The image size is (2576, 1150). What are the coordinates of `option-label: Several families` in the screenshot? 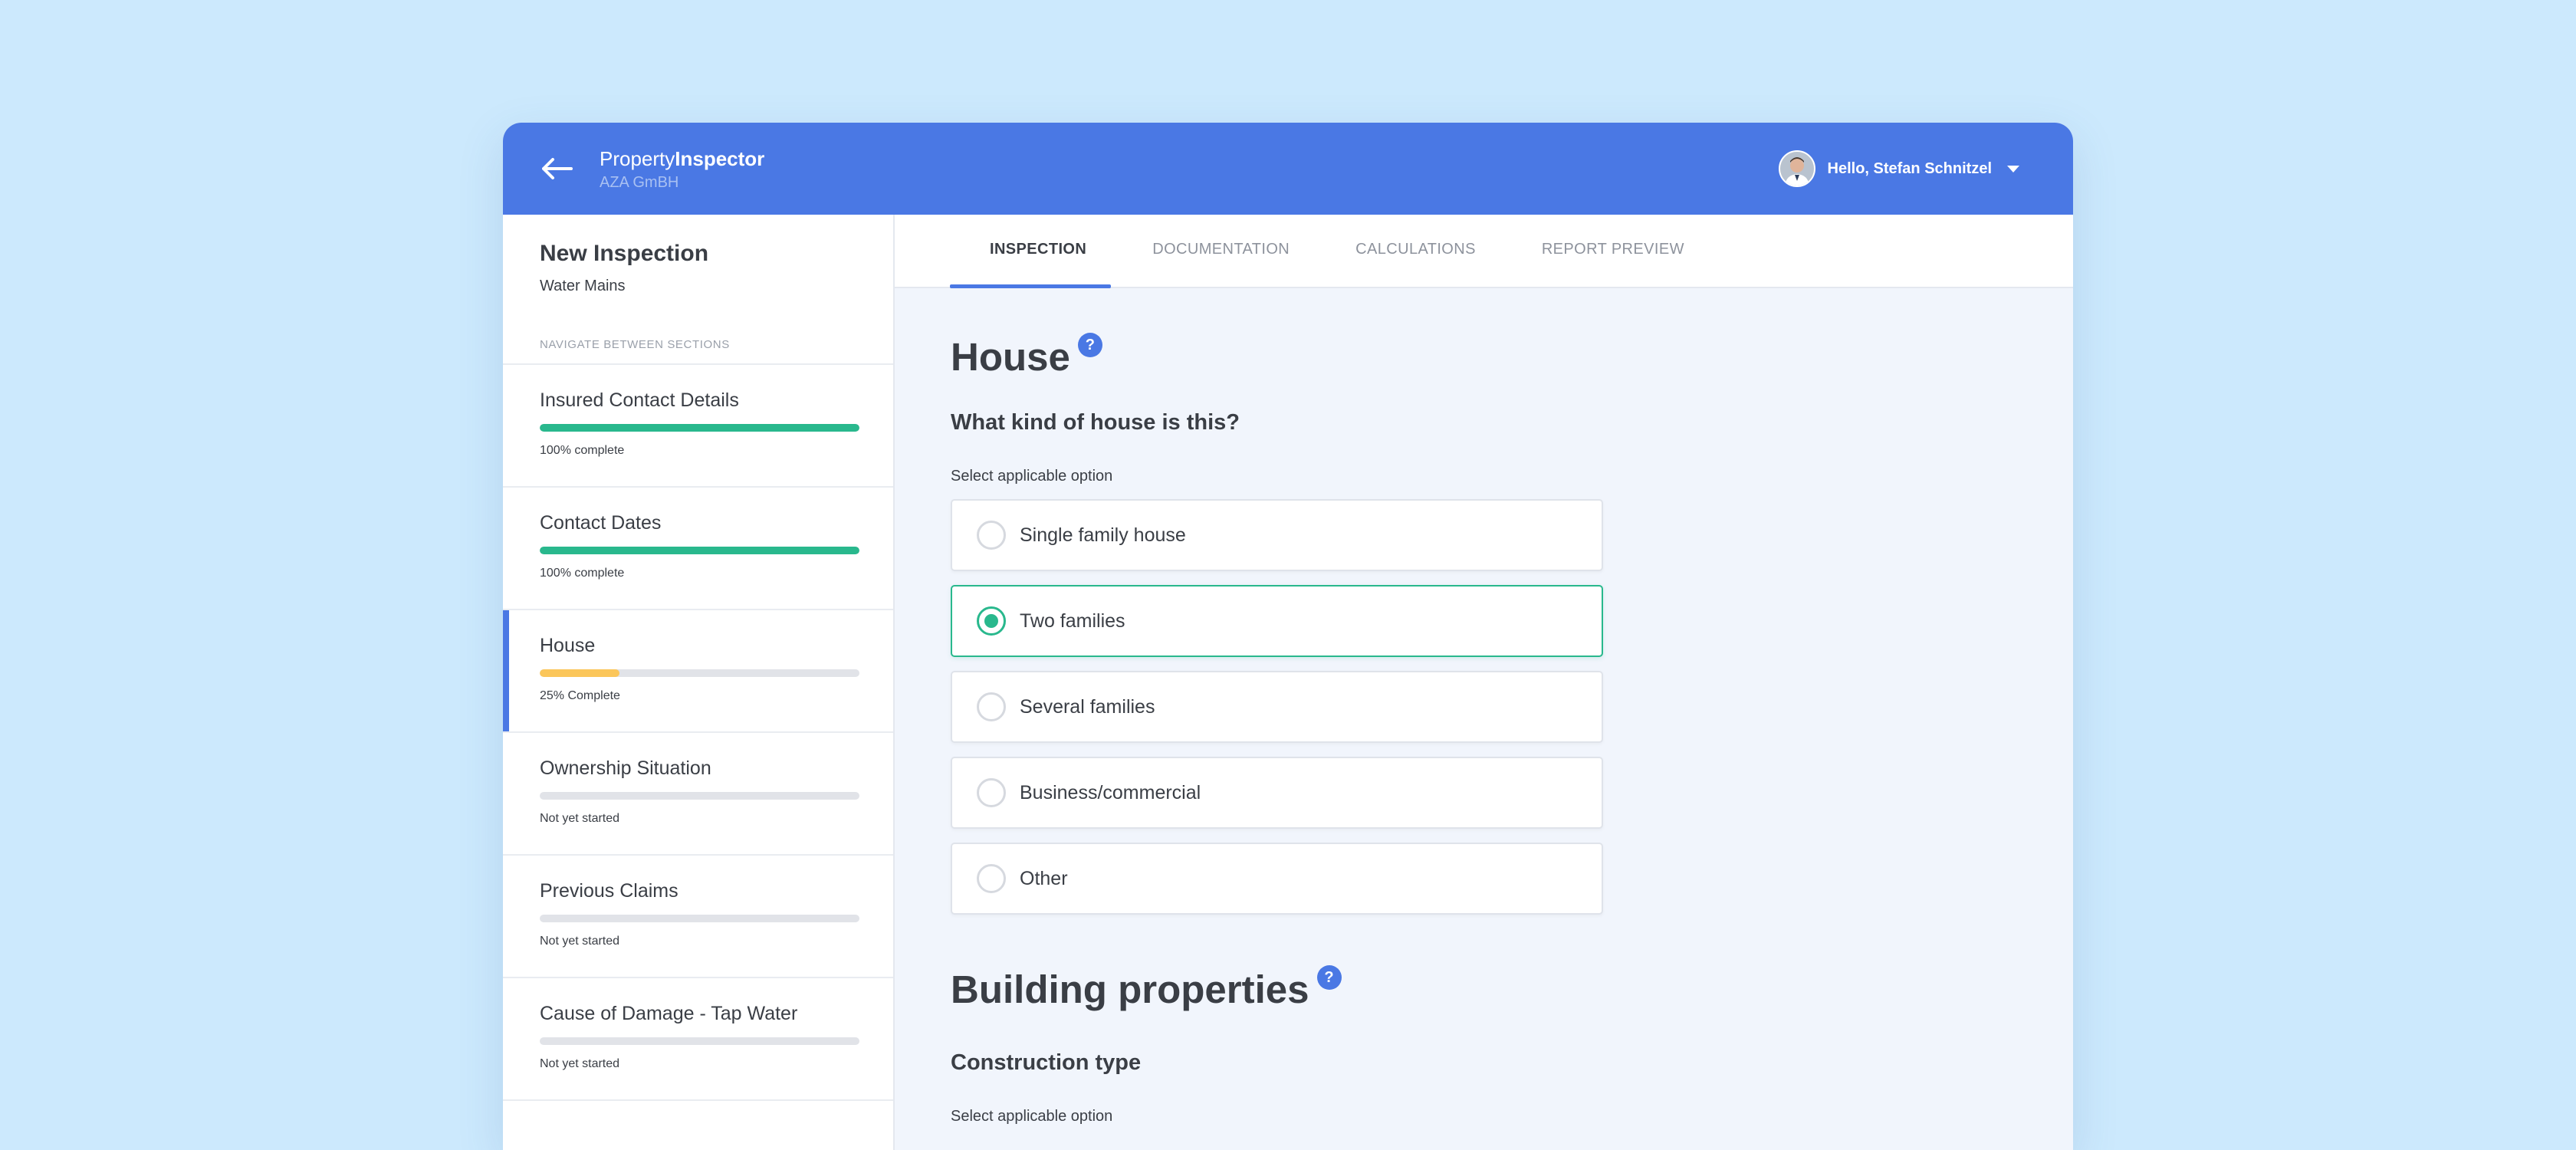 It's located at (1087, 706).